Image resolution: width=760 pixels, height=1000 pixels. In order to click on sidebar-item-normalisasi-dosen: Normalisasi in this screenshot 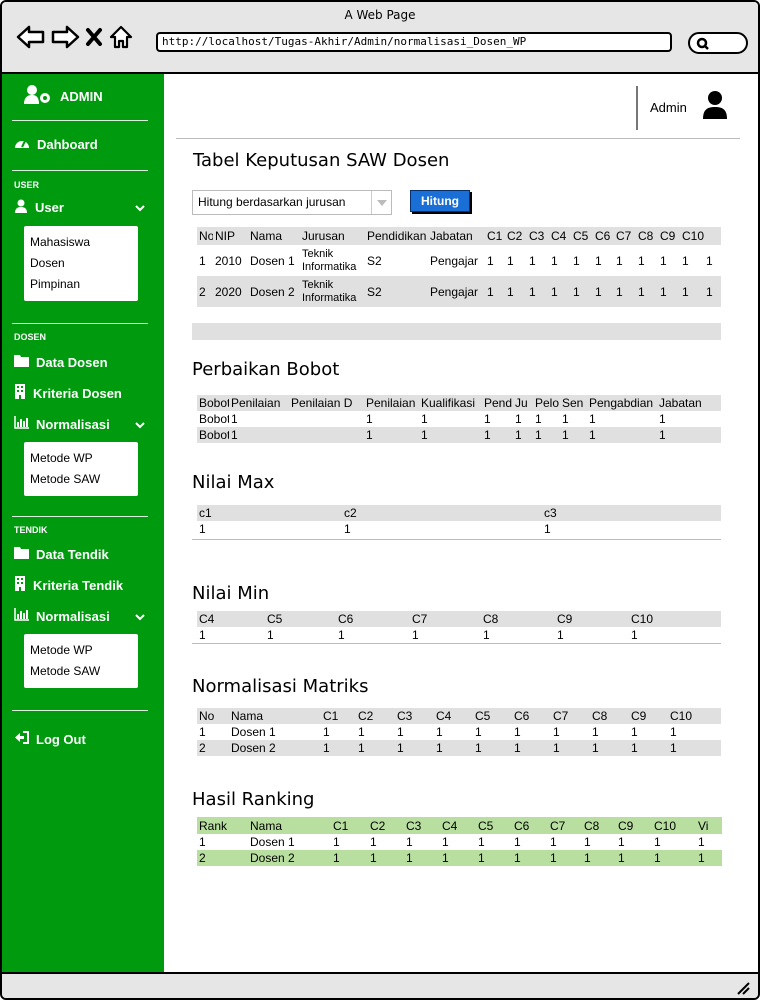, I will do `click(83, 424)`.